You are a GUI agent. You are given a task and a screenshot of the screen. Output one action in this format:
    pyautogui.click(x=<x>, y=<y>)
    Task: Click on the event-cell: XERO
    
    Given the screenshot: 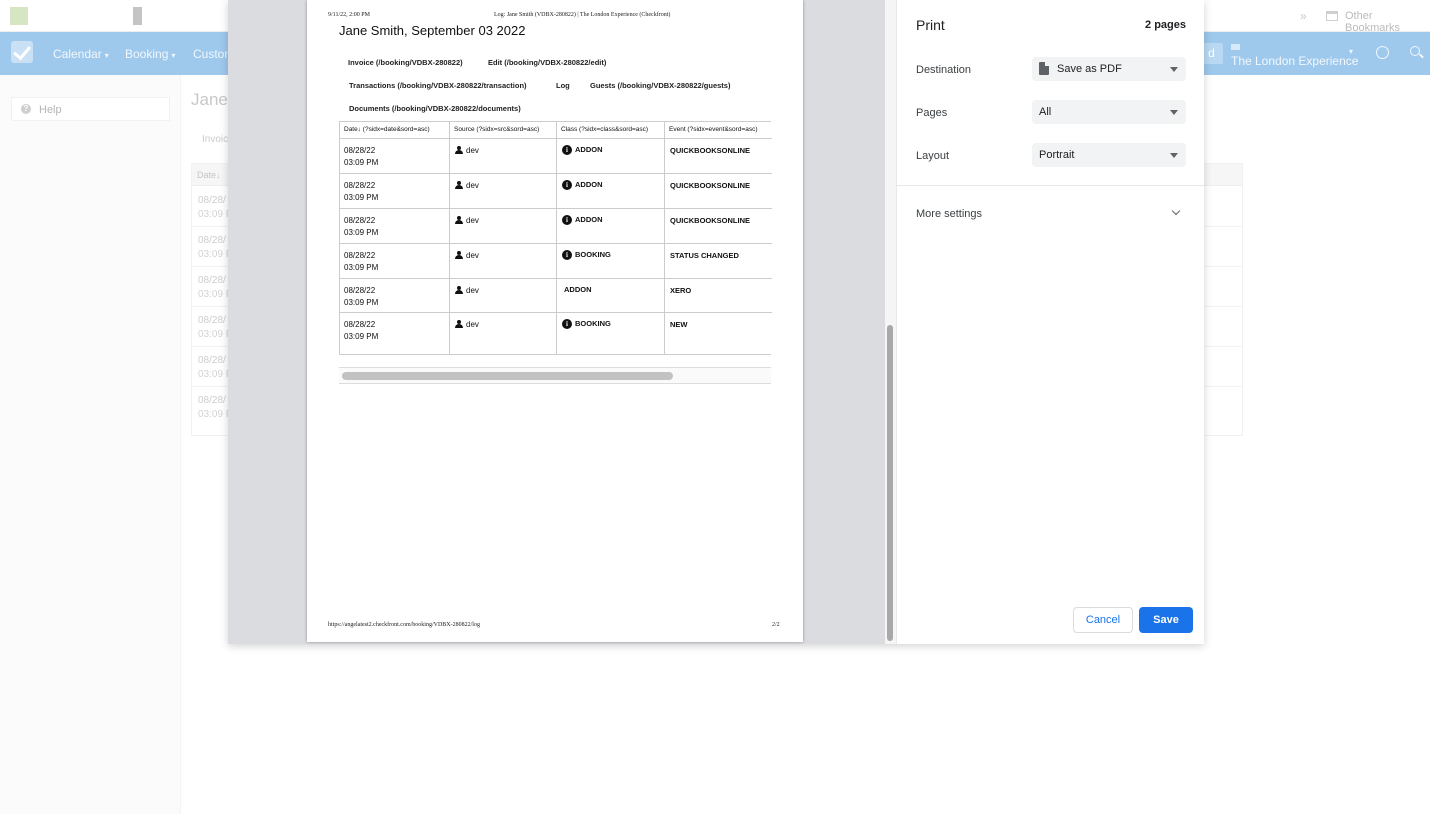 What is the action you would take?
    pyautogui.click(x=718, y=296)
    